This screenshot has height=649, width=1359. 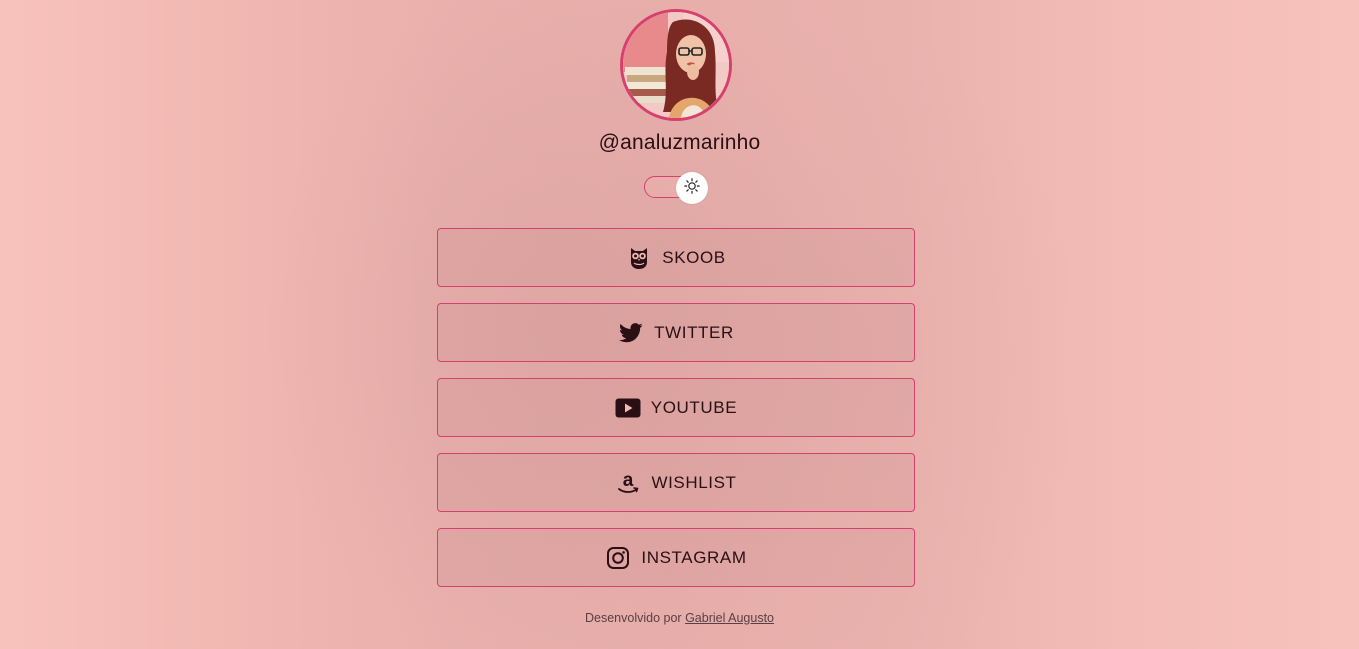 I want to click on twitter-bird-icon, so click(x=631, y=333).